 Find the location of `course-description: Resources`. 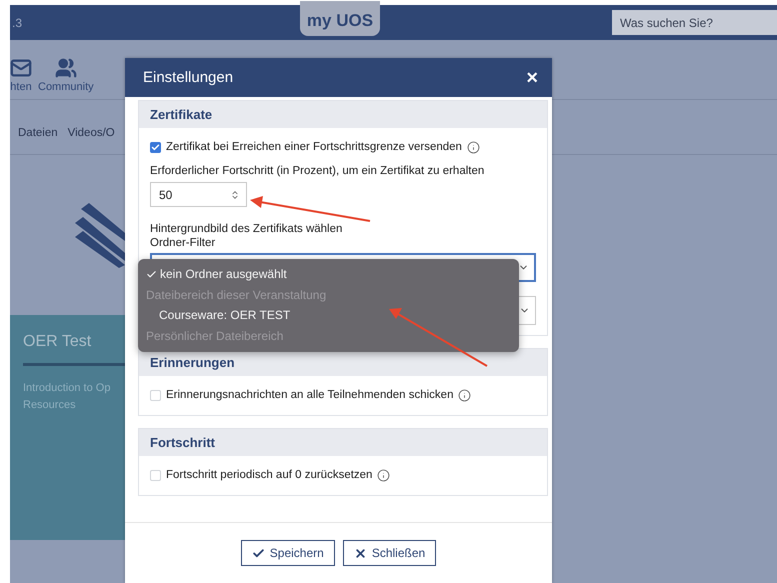

course-description: Resources is located at coordinates (49, 405).